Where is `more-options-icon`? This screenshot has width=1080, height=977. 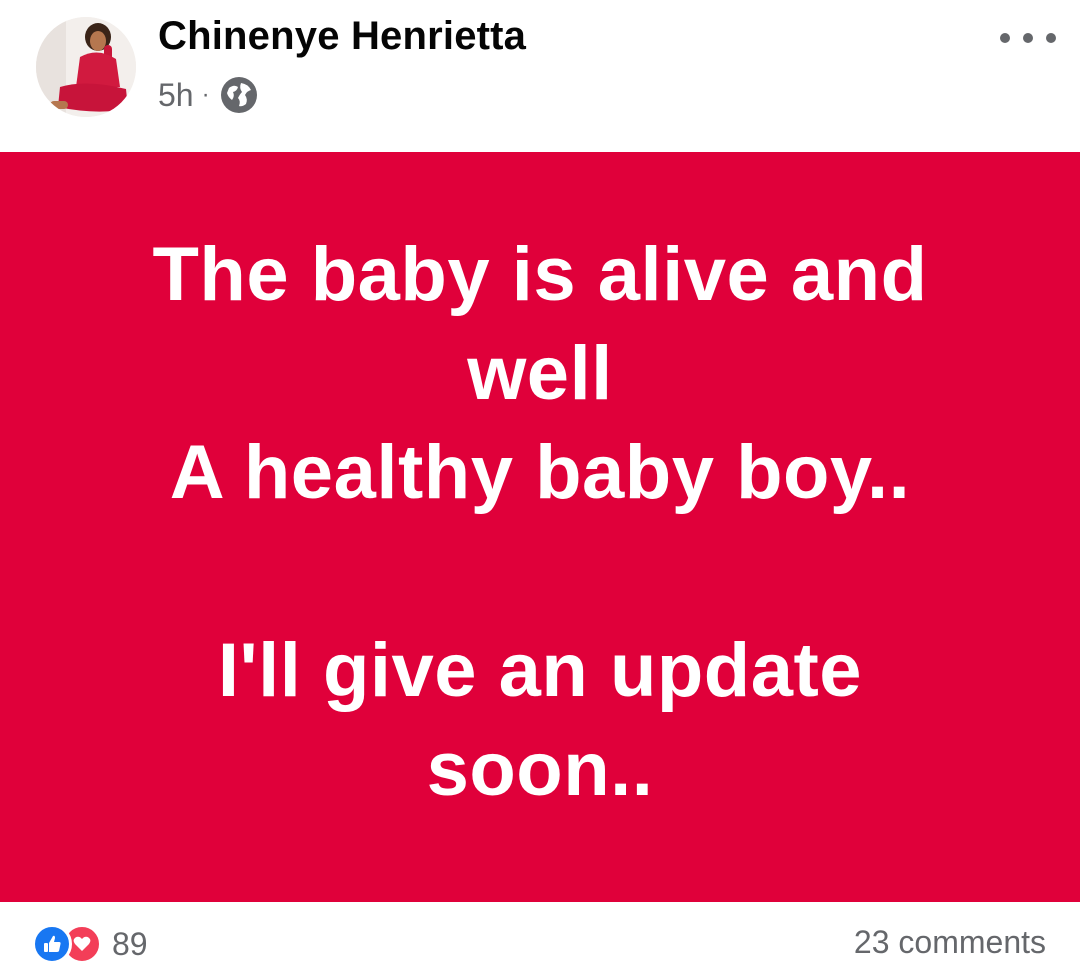
more-options-icon is located at coordinates (1028, 38).